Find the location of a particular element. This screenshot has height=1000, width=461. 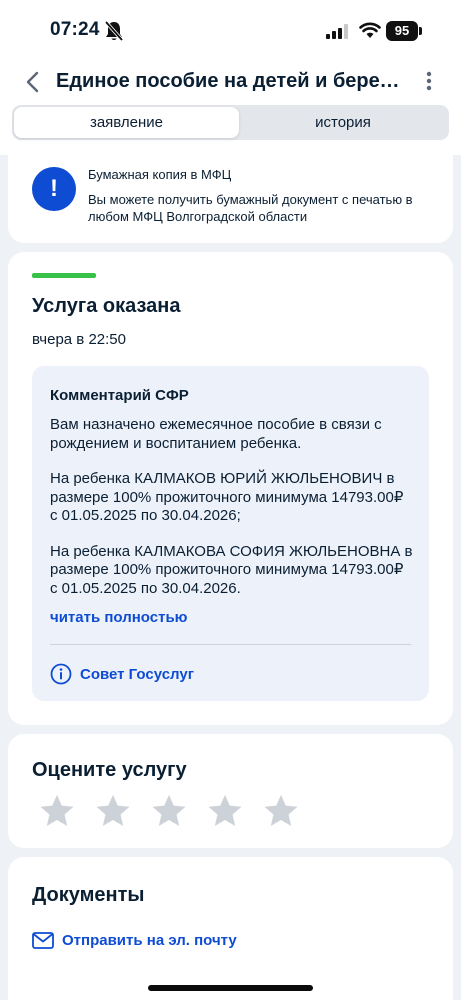

rate-service-card: Оцените услугу is located at coordinates (230, 791).